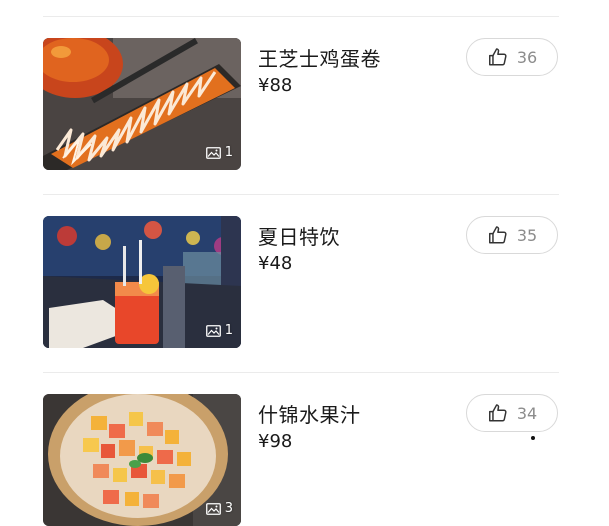 This screenshot has height=526, width=609. I want to click on like-button: 34, so click(512, 413).